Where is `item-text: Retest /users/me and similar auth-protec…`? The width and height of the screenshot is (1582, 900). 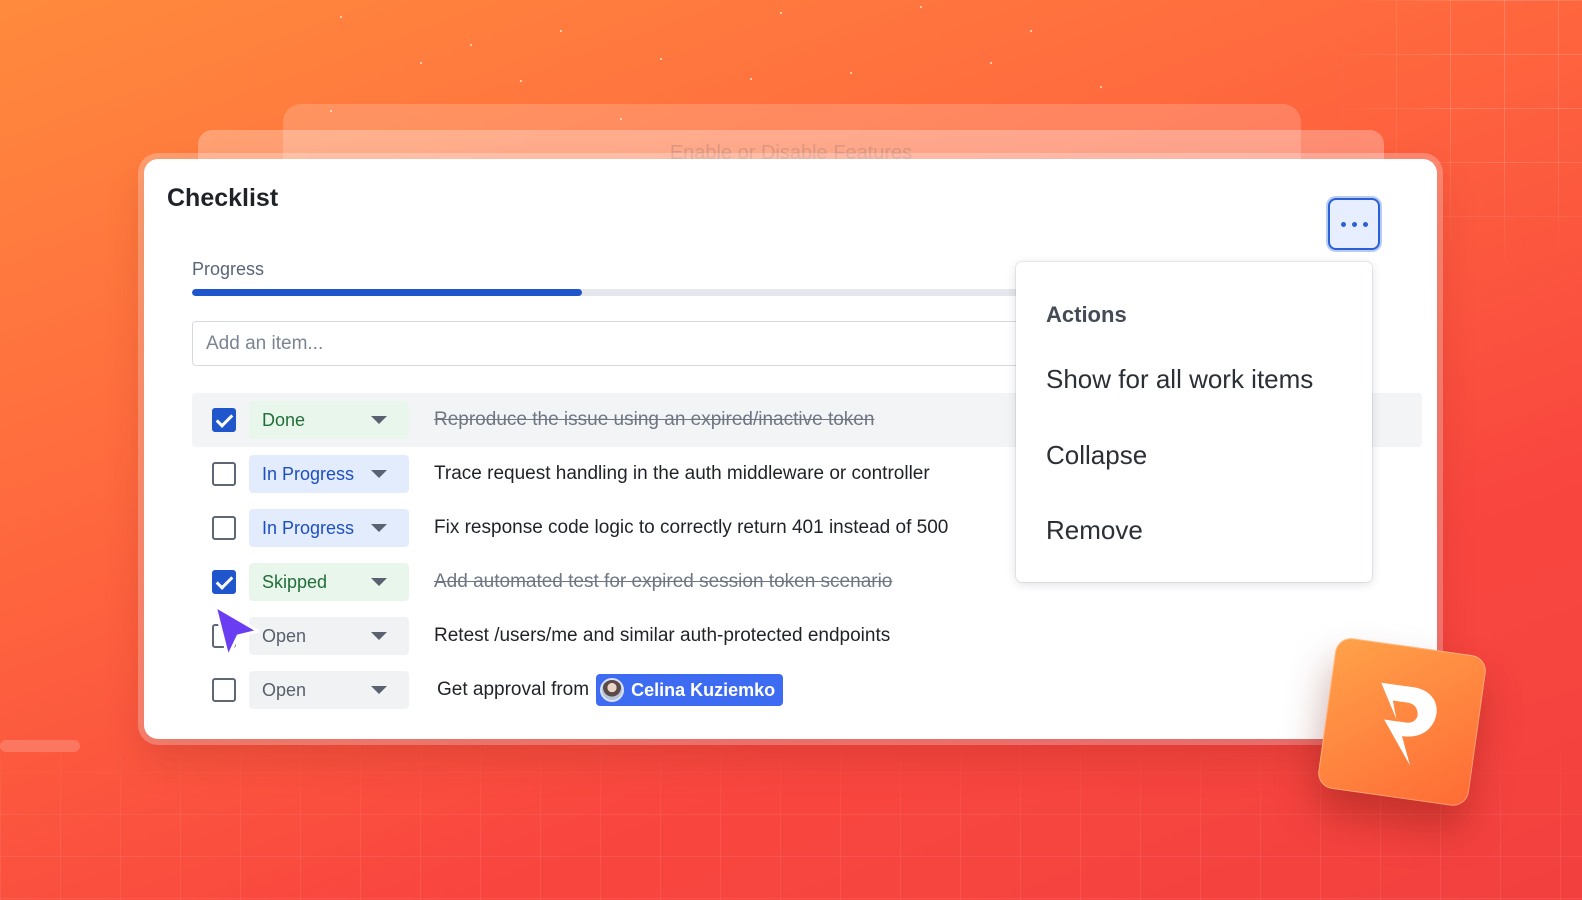
item-text: Retest /users/me and similar auth-protec… is located at coordinates (662, 635).